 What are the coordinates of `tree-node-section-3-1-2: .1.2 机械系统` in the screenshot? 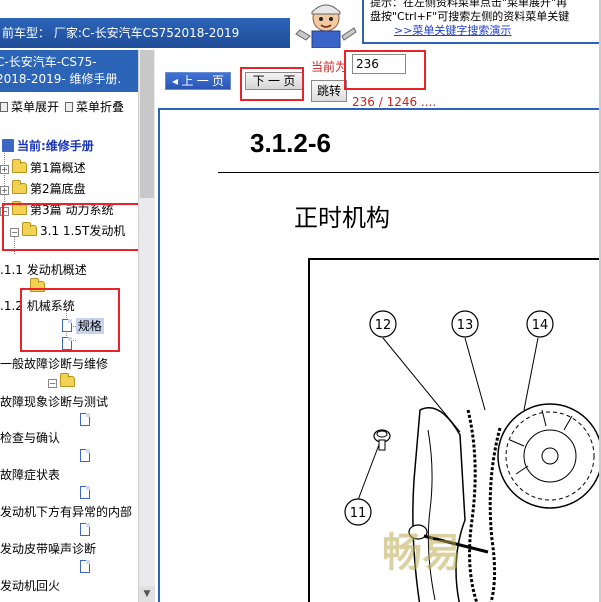 It's located at (37, 306).